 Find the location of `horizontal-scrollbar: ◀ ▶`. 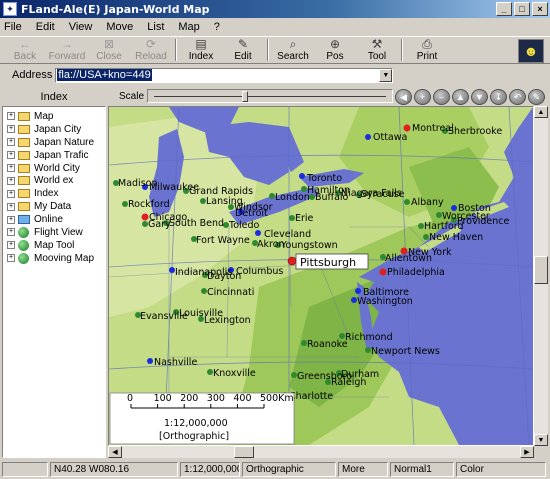

horizontal-scrollbar: ◀ ▶ is located at coordinates (321, 452).